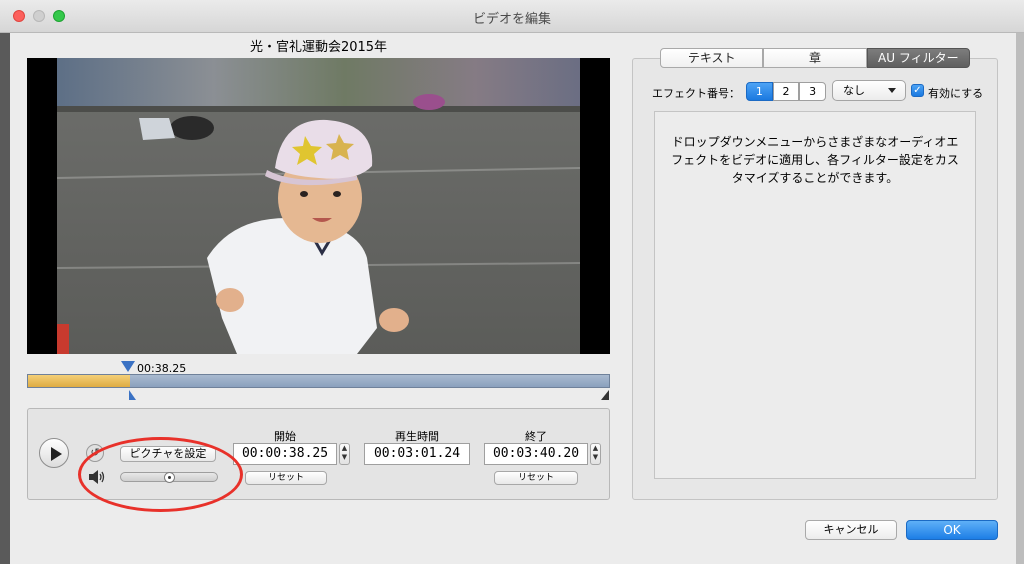 This screenshot has height=564, width=1024. Describe the element at coordinates (892, 90) in the screenshot. I see `chevron-down-icon` at that location.